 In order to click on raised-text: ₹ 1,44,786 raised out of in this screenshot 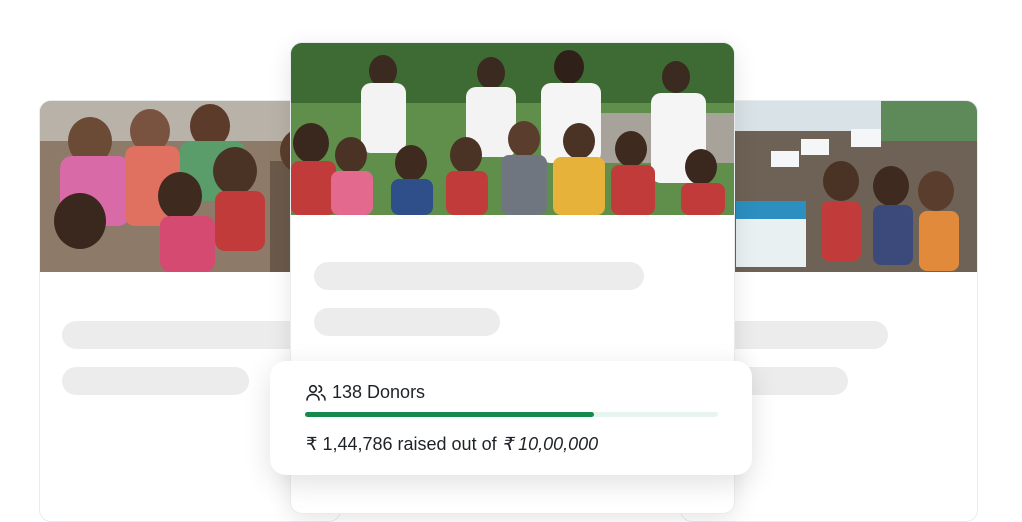, I will do `click(401, 444)`.